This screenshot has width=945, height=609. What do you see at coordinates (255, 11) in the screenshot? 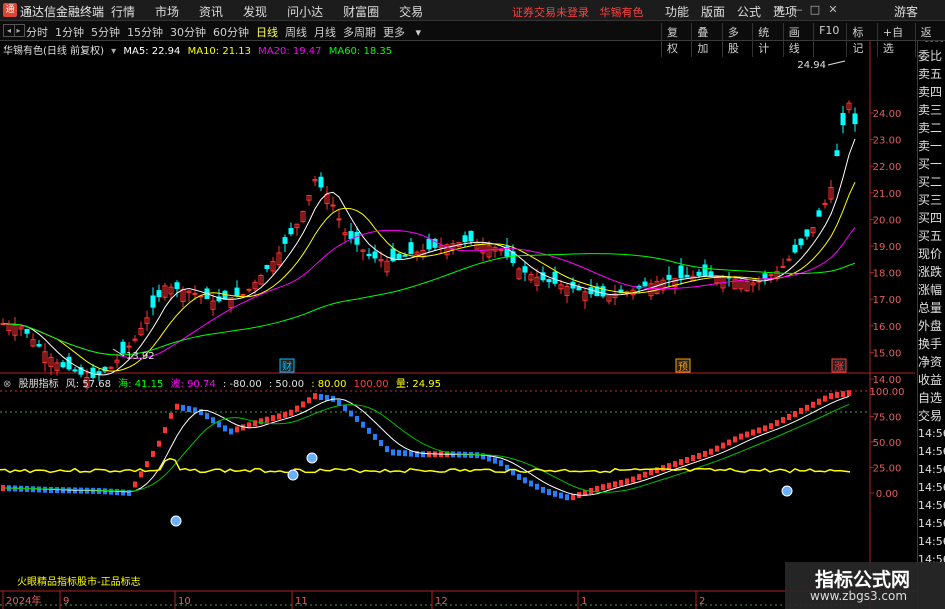
I see `menu-discover: 发现` at bounding box center [255, 11].